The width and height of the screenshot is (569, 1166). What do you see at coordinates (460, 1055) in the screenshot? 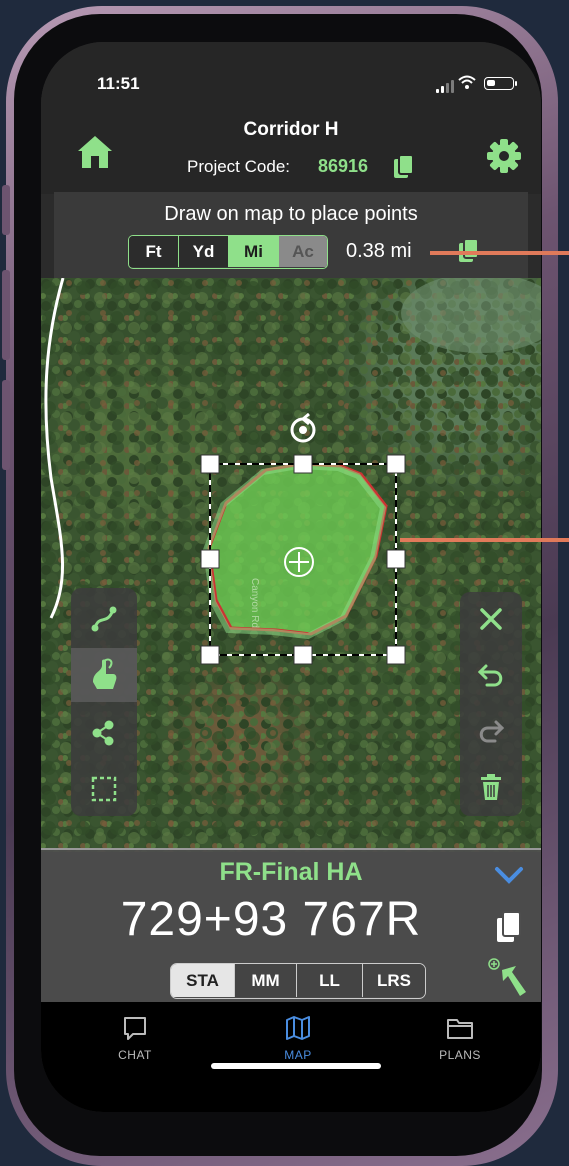
I see `tab-plans-label: PLANS` at bounding box center [460, 1055].